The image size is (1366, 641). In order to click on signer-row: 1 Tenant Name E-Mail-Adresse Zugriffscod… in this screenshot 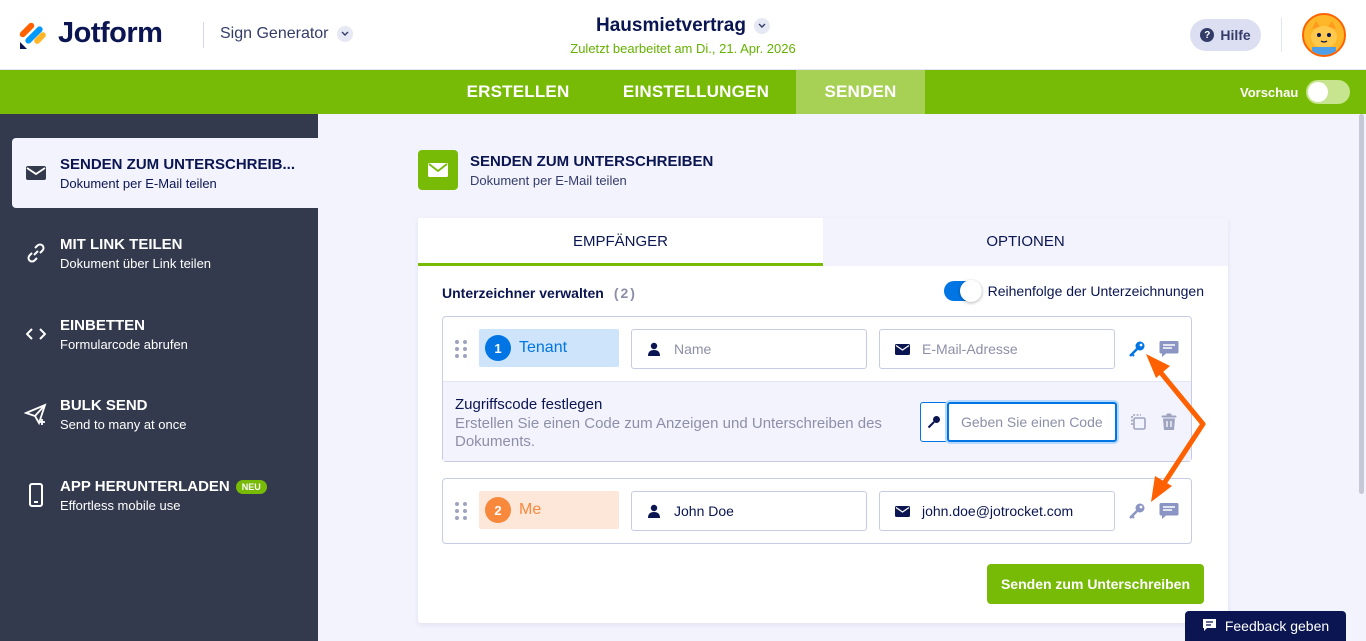, I will do `click(817, 389)`.